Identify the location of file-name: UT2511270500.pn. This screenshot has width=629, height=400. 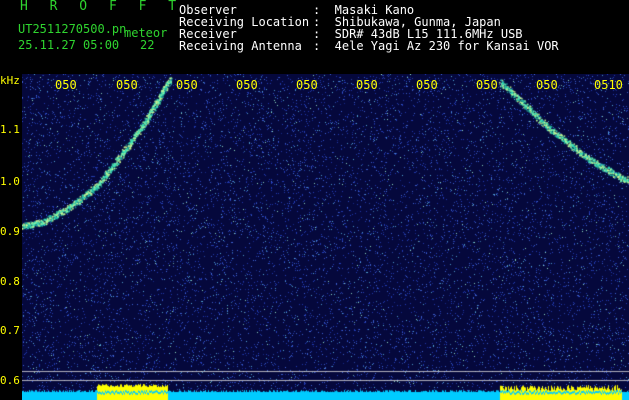
(72, 29).